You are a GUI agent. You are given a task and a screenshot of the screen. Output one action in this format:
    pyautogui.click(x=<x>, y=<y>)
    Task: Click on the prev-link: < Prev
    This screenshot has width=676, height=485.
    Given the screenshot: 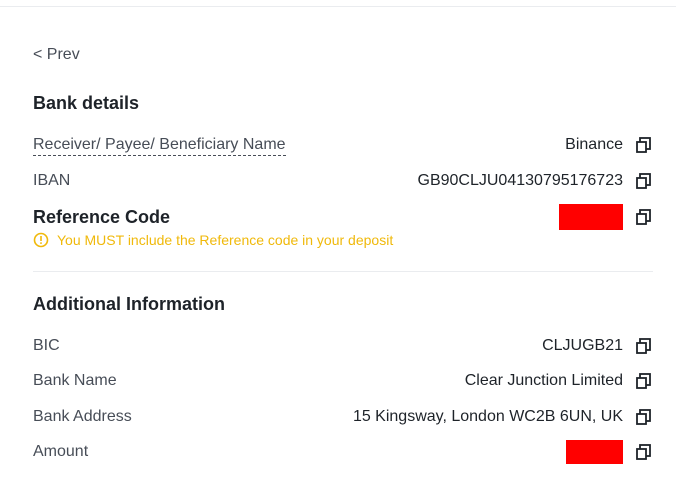 What is the action you would take?
    pyautogui.click(x=56, y=55)
    